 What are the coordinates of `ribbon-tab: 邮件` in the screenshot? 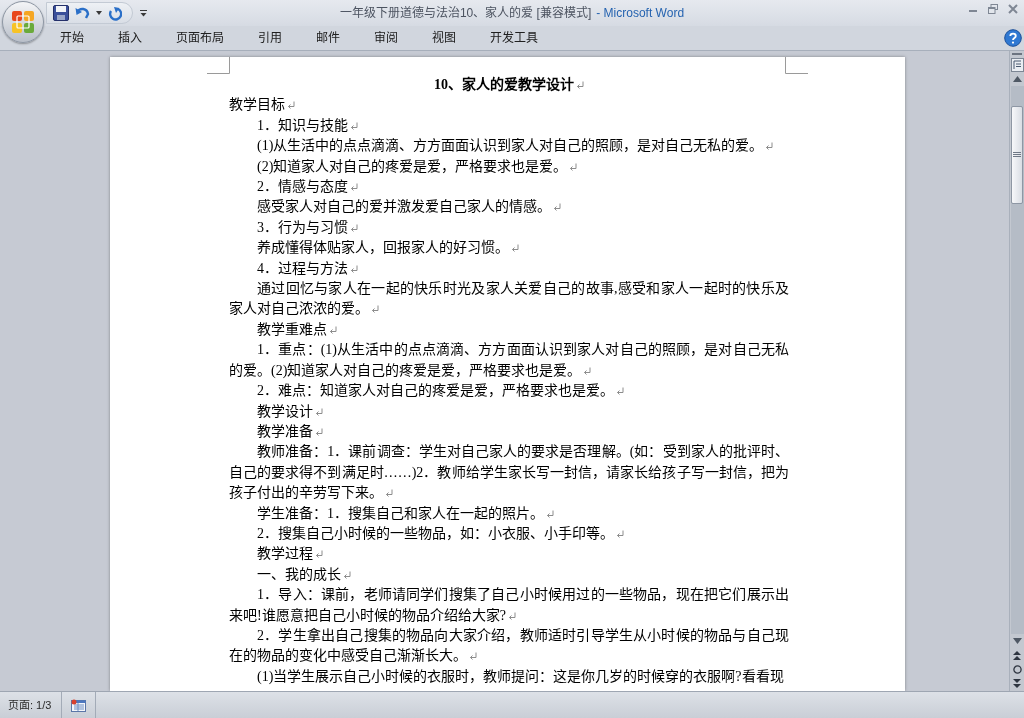 It's located at (328, 38).